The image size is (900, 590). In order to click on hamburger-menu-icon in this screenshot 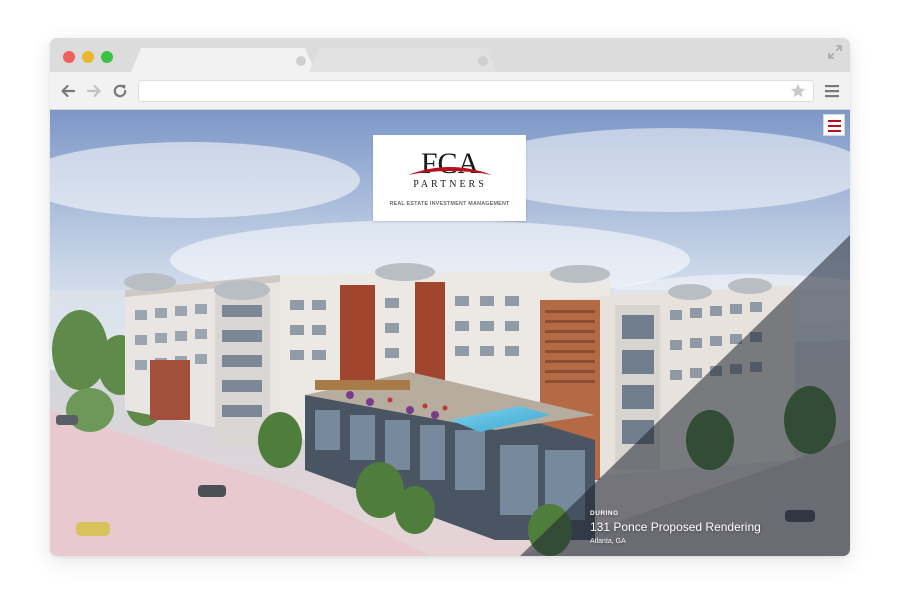, I will do `click(834, 125)`.